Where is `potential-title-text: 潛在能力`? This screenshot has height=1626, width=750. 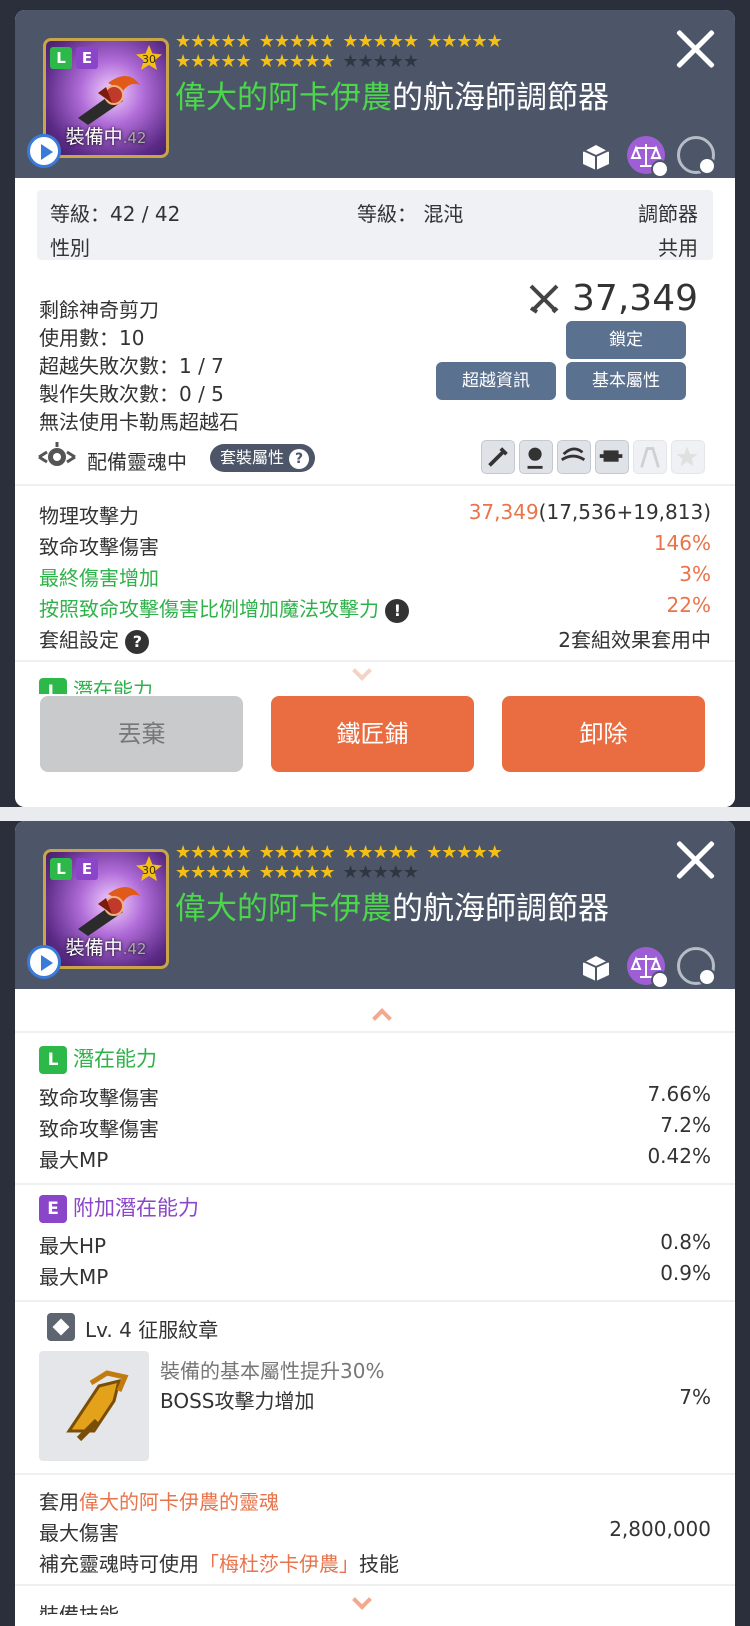
potential-title-text: 潛在能力 is located at coordinates (115, 1059).